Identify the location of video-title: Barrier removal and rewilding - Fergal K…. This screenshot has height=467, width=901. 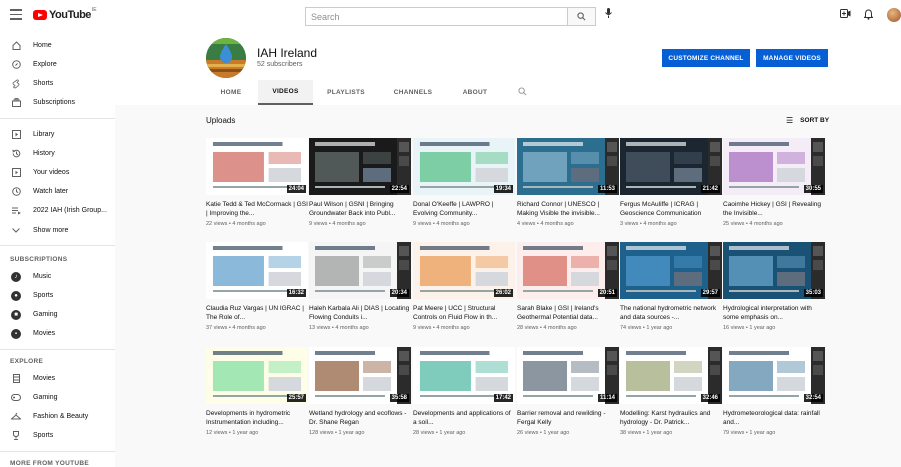
(568, 418).